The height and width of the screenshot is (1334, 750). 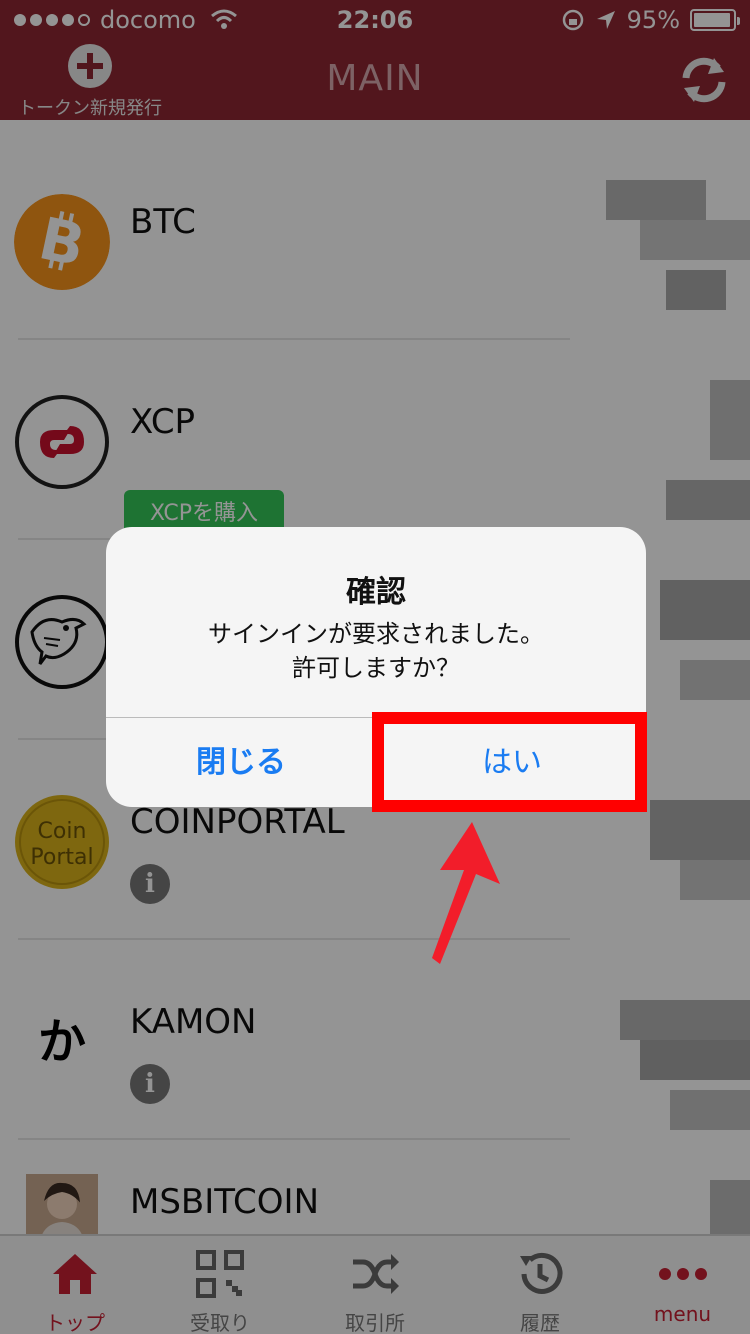 I want to click on arrow-annotation-icon, so click(x=466, y=893).